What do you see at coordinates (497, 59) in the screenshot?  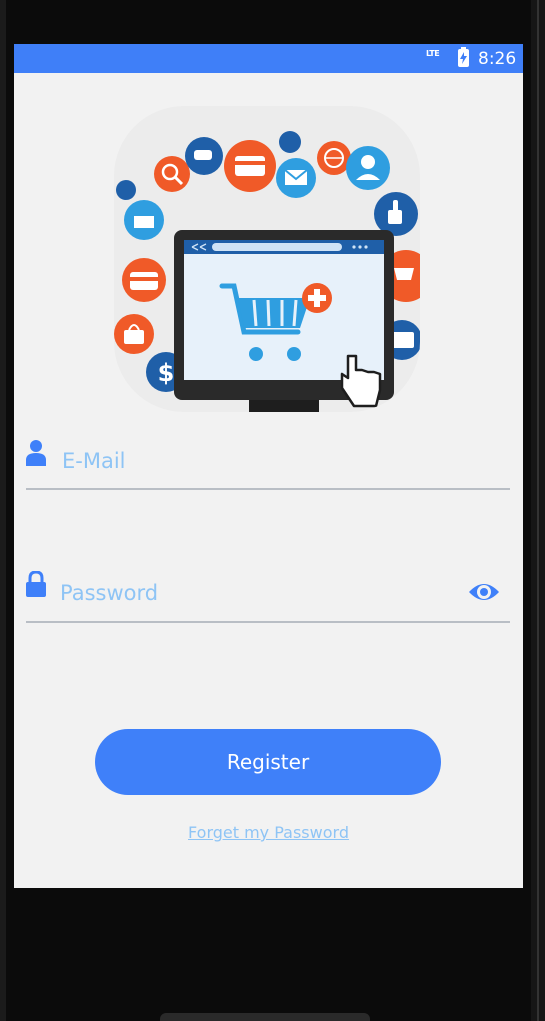 I see `clock: 8:26` at bounding box center [497, 59].